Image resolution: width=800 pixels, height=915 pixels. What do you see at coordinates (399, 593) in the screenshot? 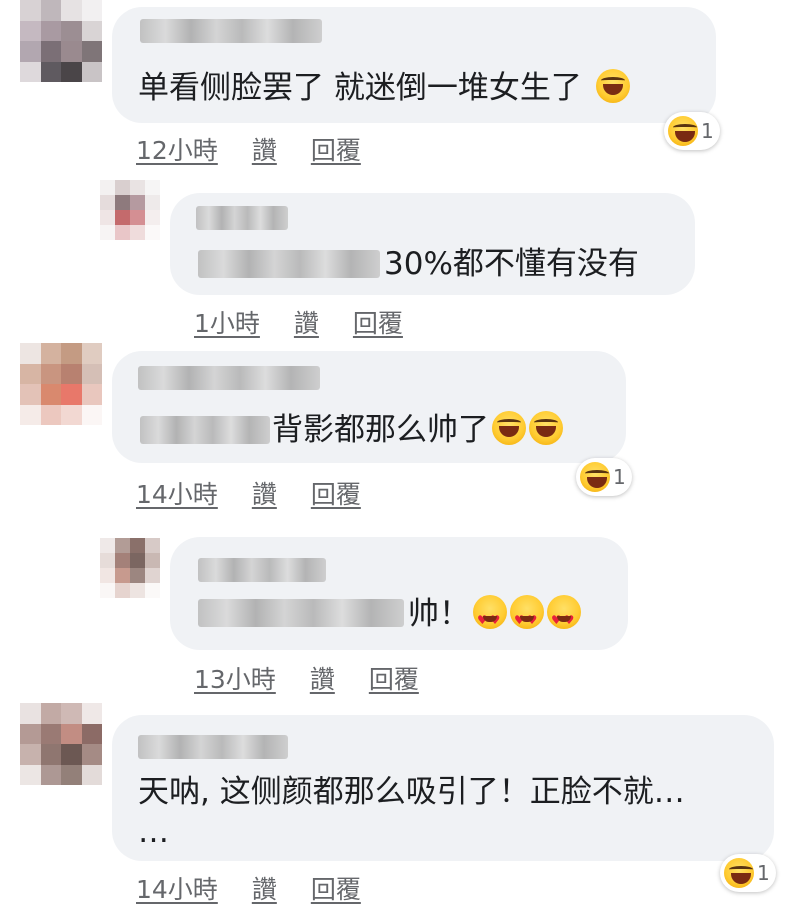
I see `reply-bubble: 帅！` at bounding box center [399, 593].